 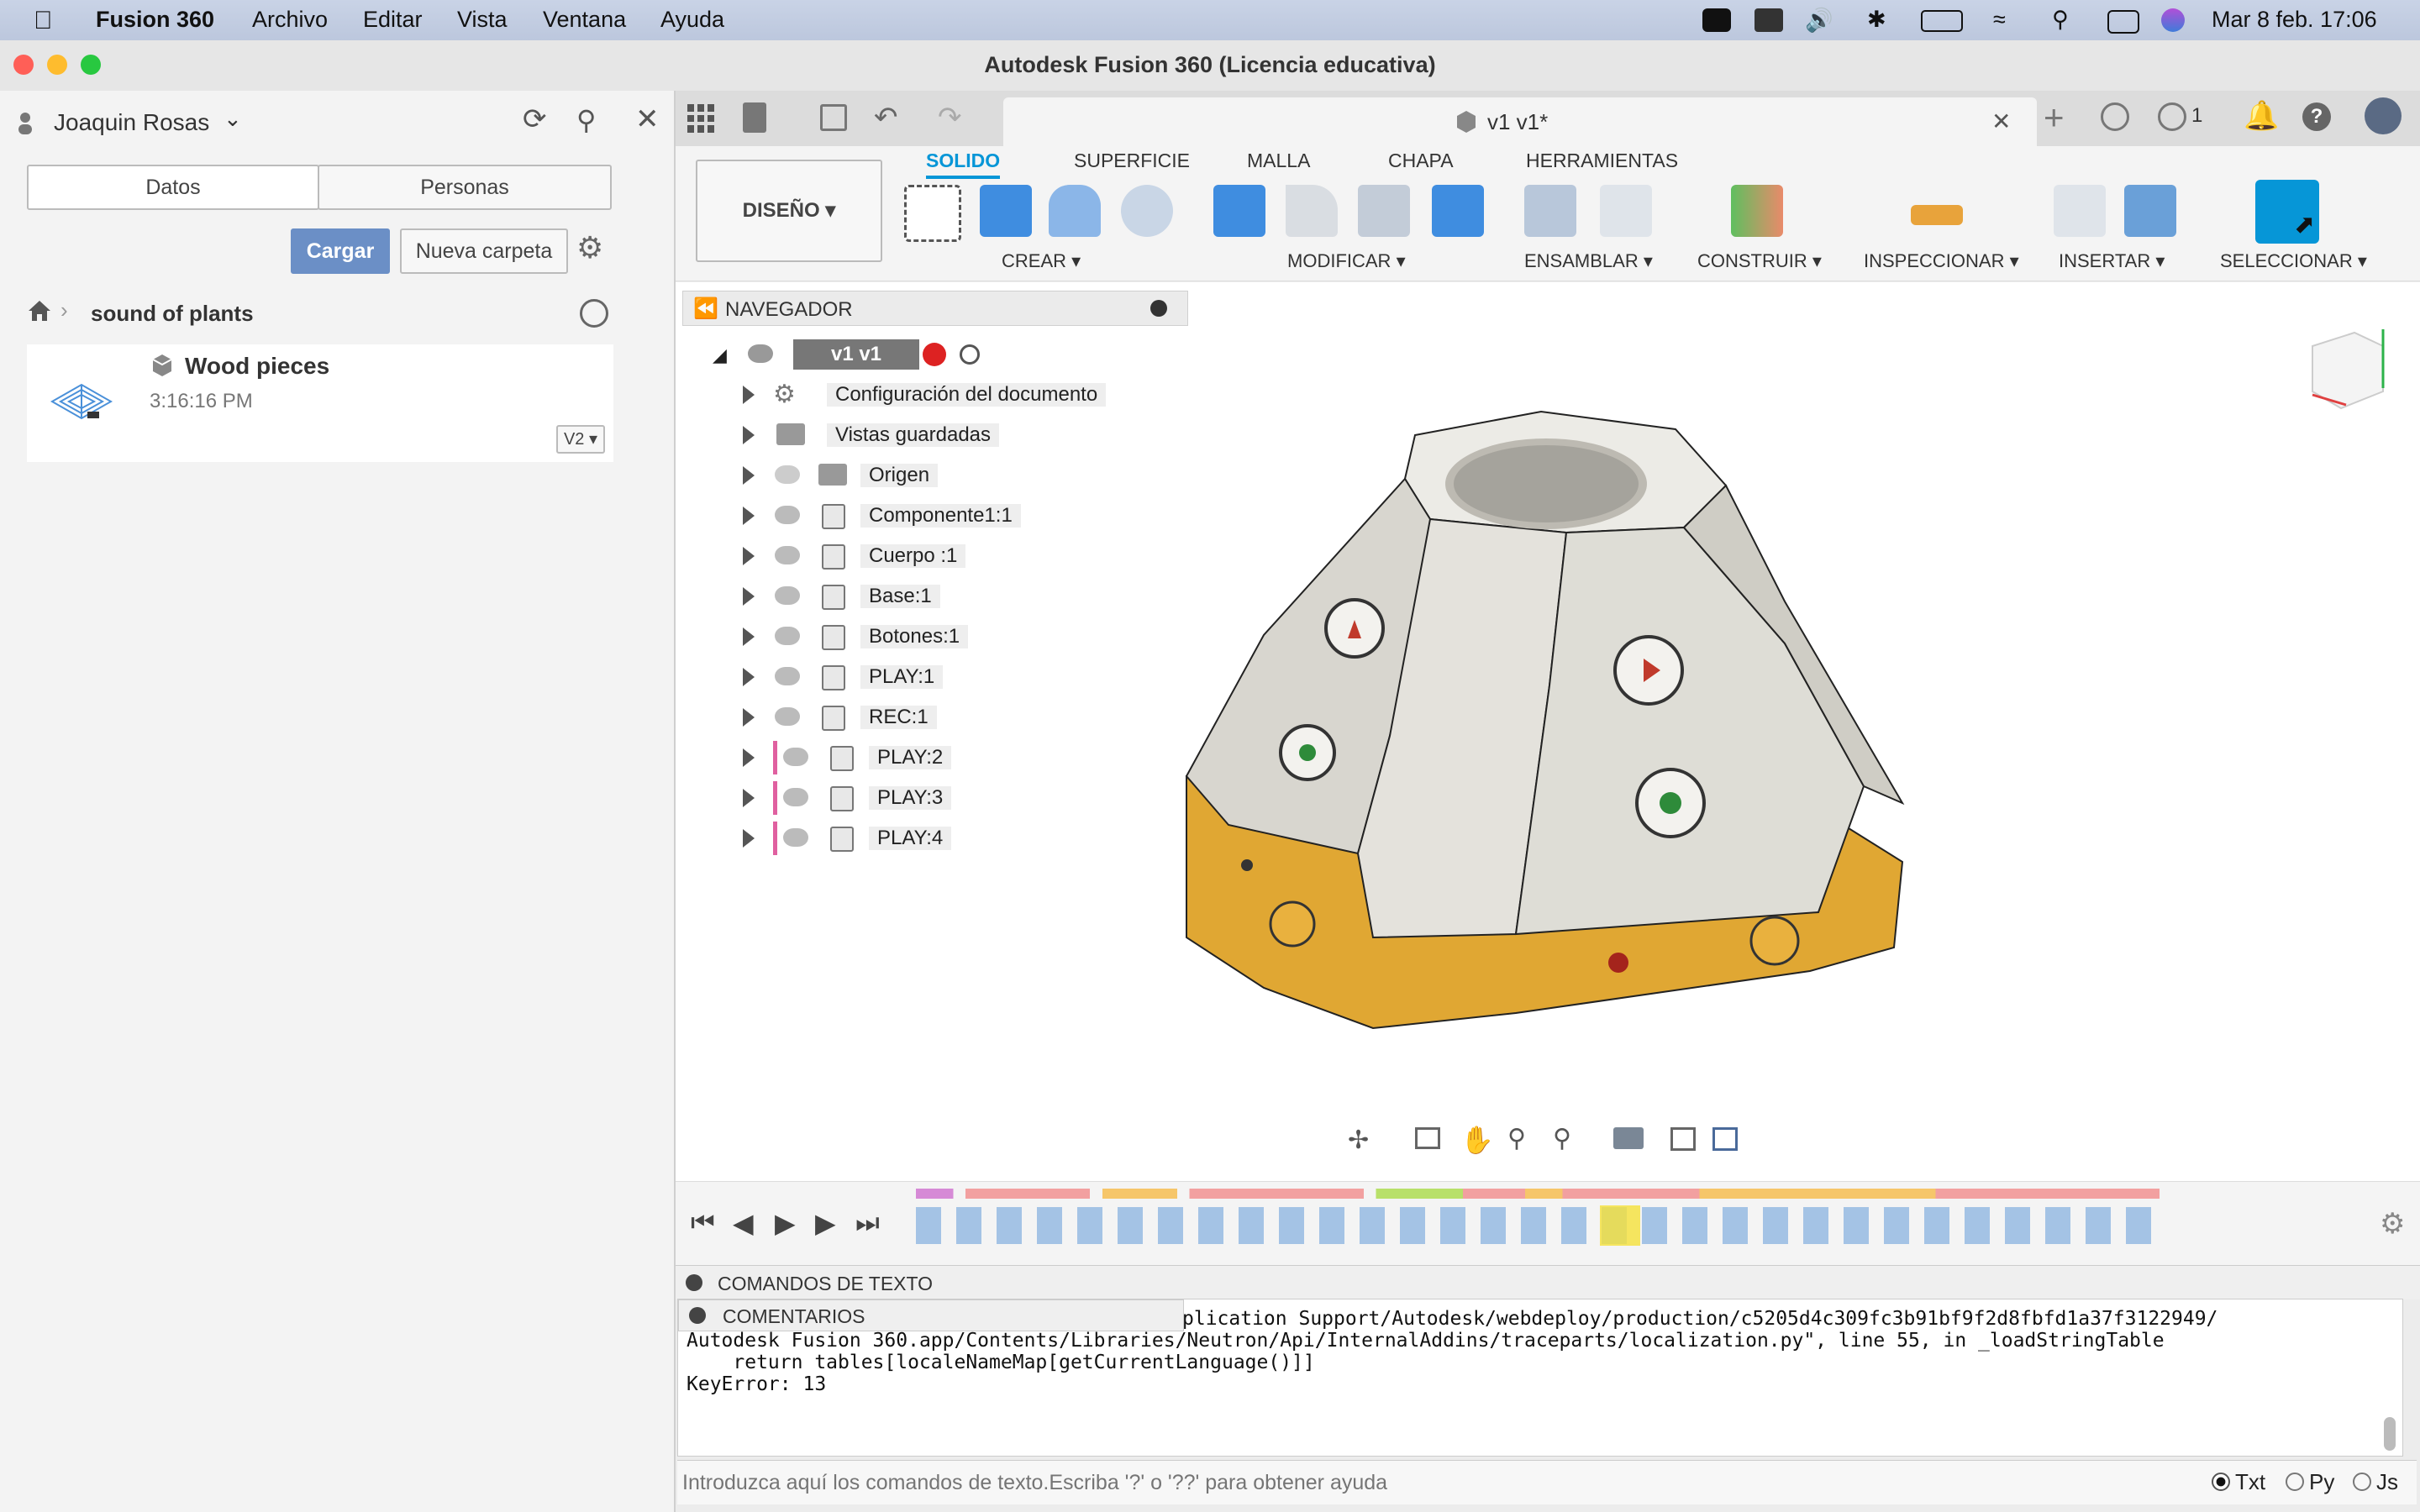 What do you see at coordinates (1358, 1140) in the screenshot?
I see `orbit-icon: ✢` at bounding box center [1358, 1140].